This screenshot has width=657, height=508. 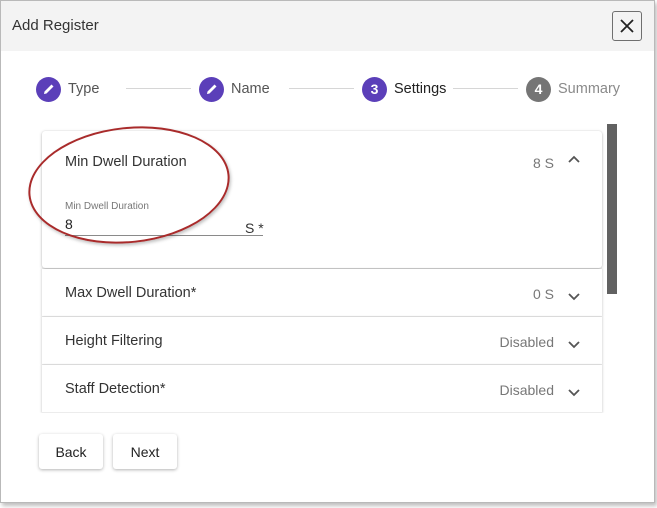 What do you see at coordinates (55, 25) in the screenshot?
I see `dialog-title: Add Register` at bounding box center [55, 25].